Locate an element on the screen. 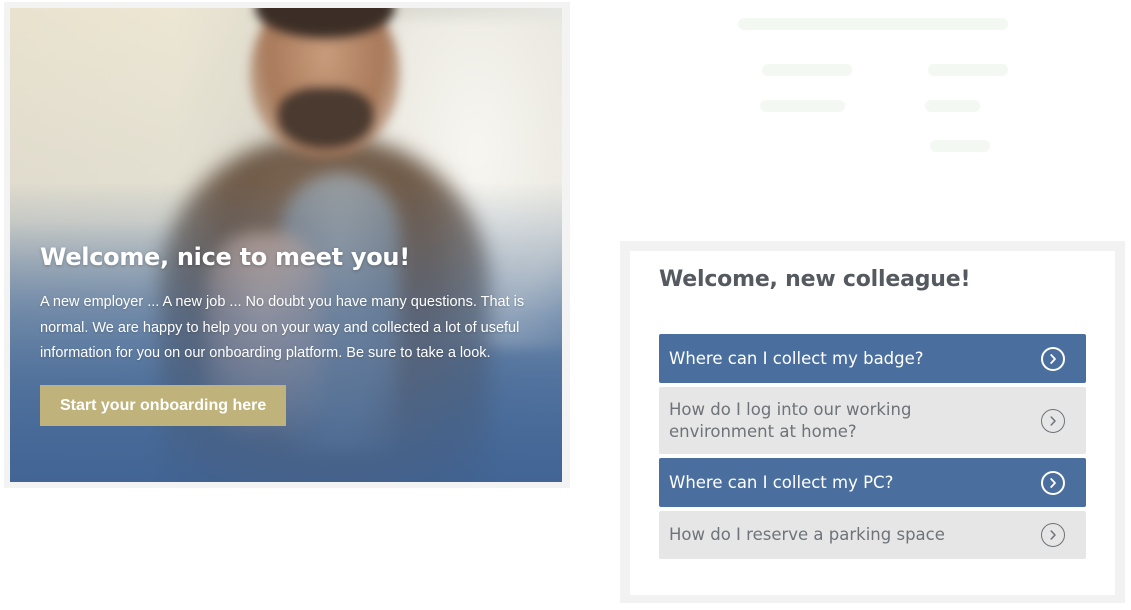  faq-item-label: Where can I collect my PC? is located at coordinates (781, 482).